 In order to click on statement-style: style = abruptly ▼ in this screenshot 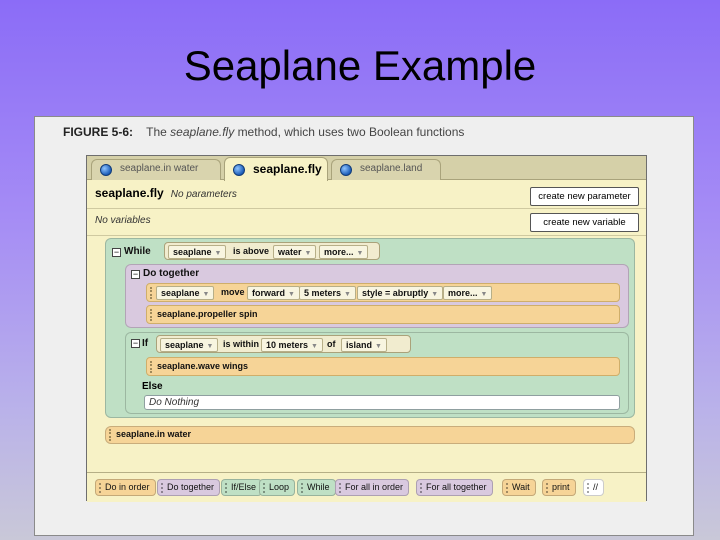, I will do `click(400, 293)`.